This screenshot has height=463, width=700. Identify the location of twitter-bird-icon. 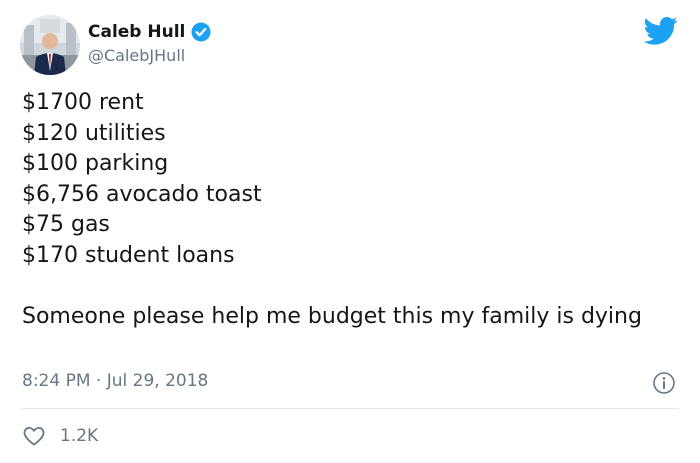
(660, 31).